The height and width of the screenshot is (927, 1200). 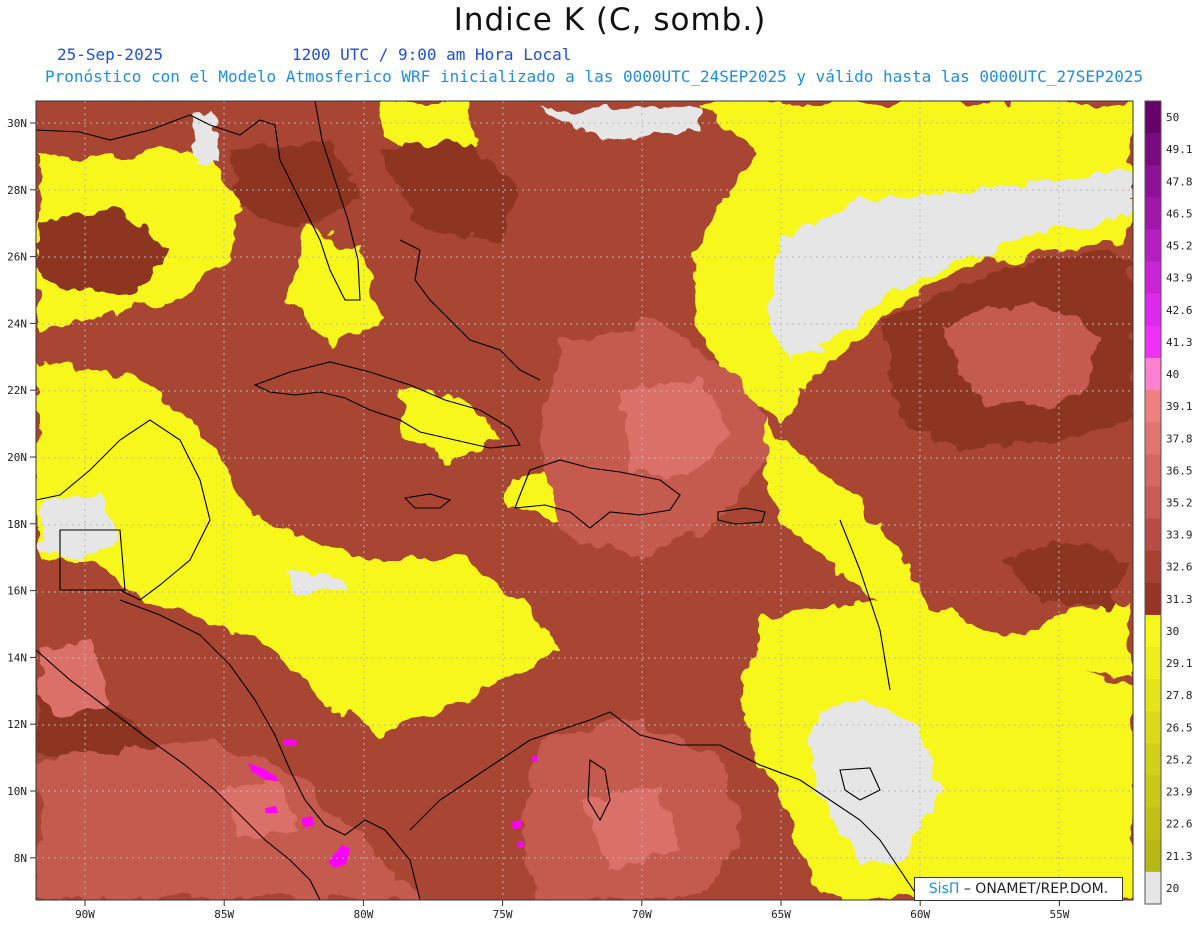 I want to click on lon-tick-label: 90W, so click(x=85, y=914).